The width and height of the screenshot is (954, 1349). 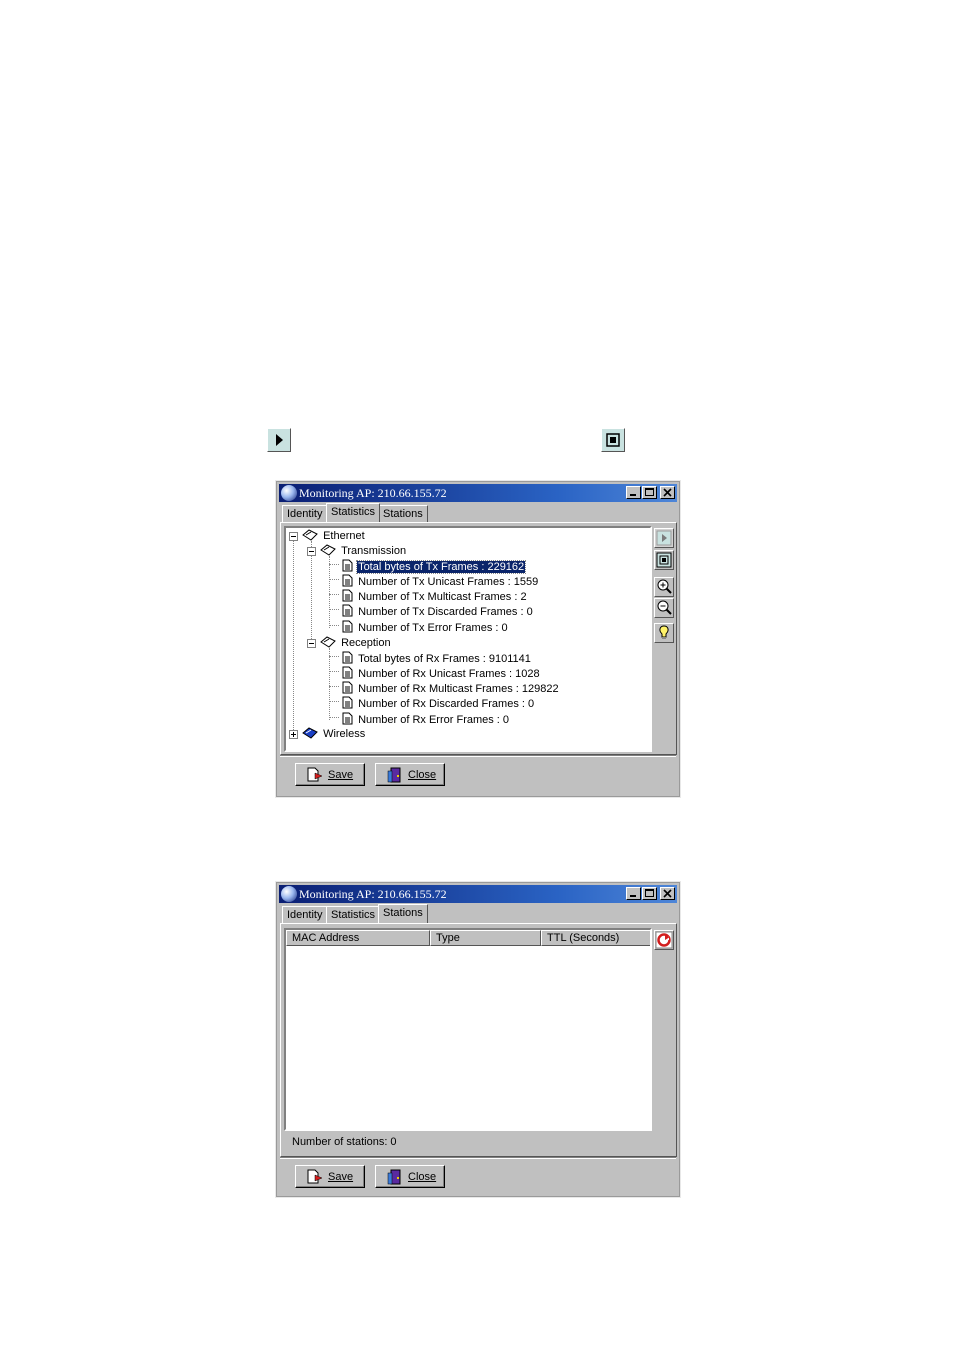 I want to click on tree-item-tx-unicast: Number of Tx Unicast Frames : 1559, so click(x=440, y=581).